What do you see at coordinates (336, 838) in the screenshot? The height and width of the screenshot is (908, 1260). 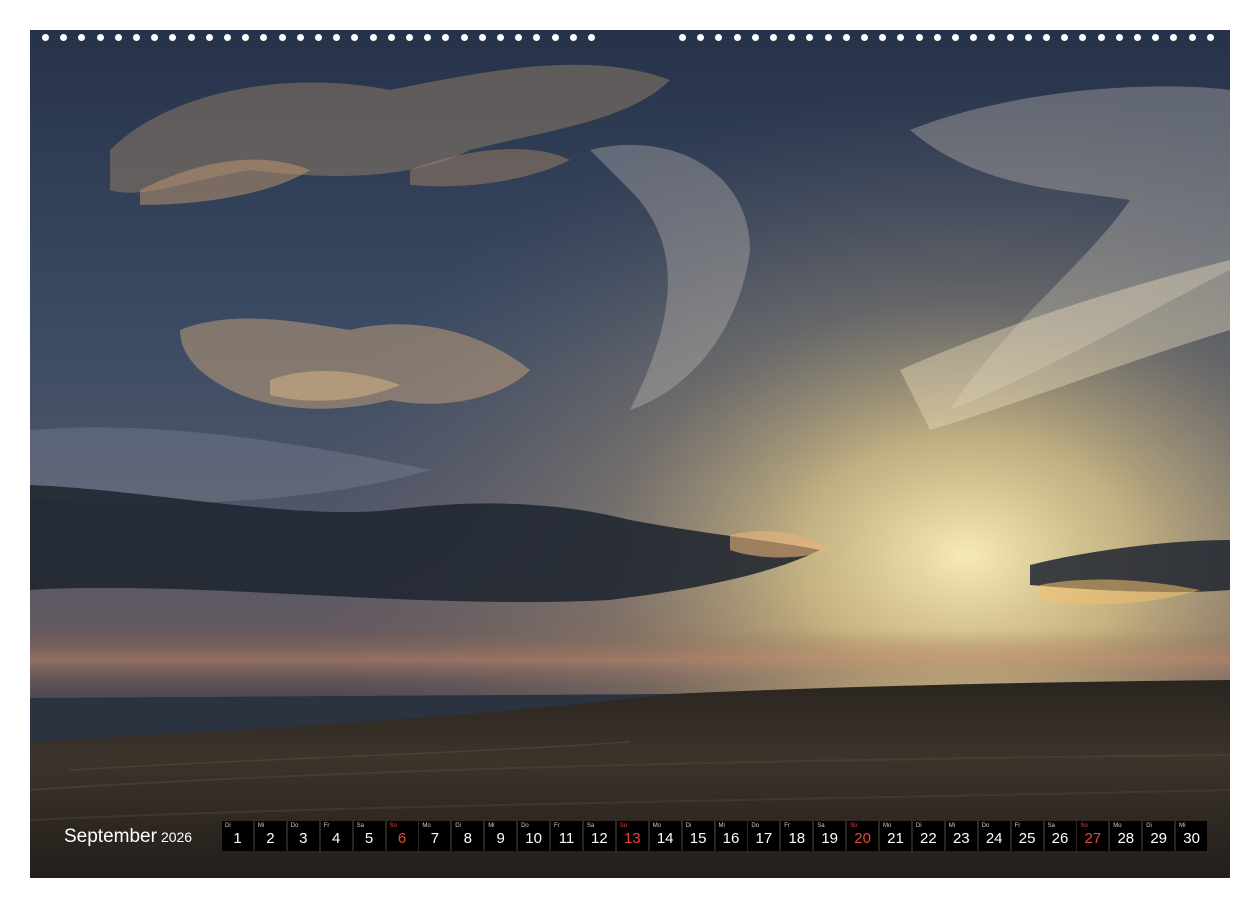 I see `day-number: 4` at bounding box center [336, 838].